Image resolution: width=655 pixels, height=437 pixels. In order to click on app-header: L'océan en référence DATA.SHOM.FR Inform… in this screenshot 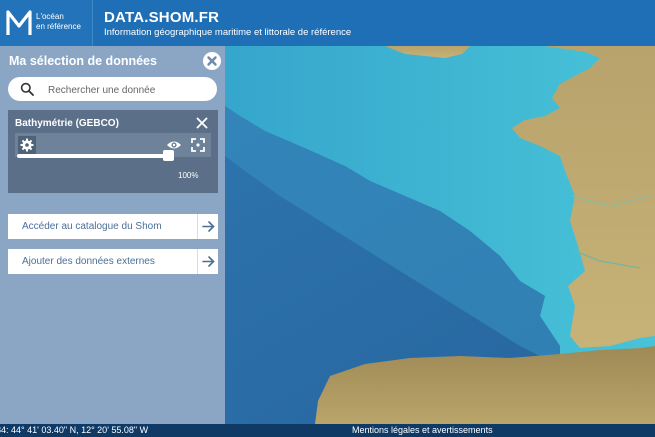, I will do `click(327, 23)`.